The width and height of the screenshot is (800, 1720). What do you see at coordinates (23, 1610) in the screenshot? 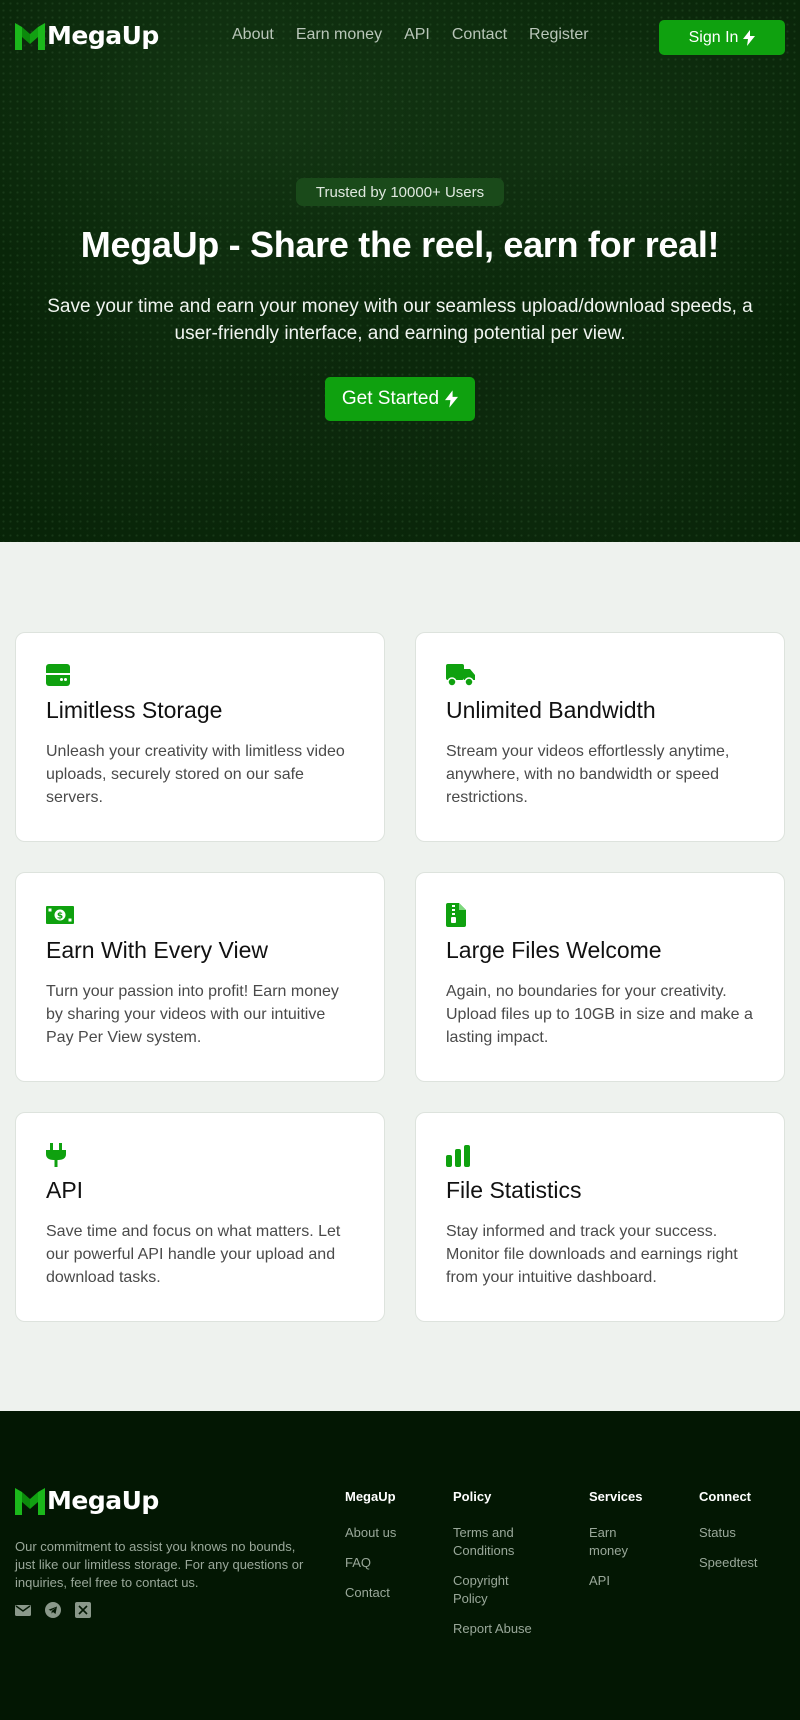
I see `email-icon` at bounding box center [23, 1610].